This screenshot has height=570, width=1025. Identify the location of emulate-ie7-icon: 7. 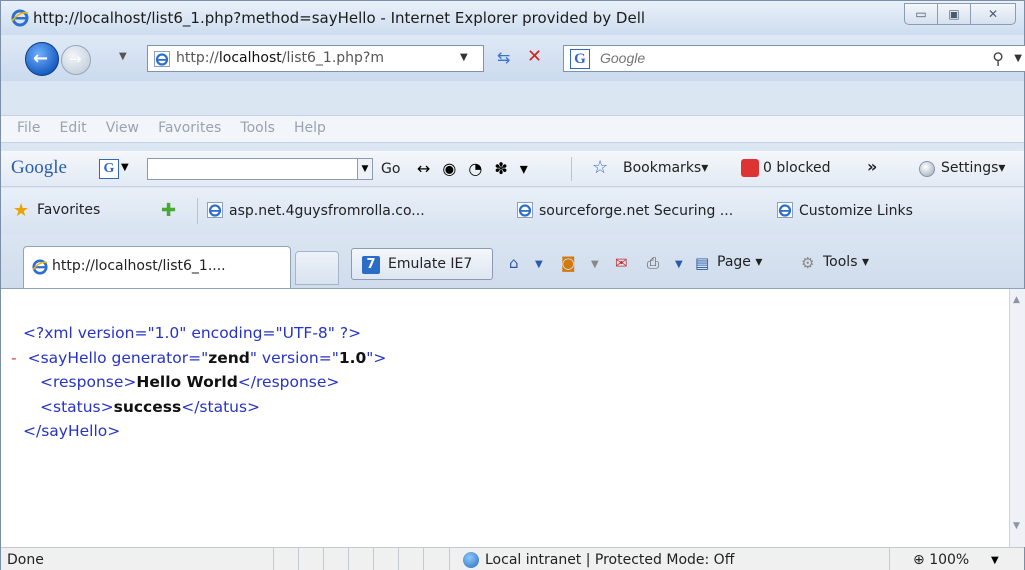
(371, 265).